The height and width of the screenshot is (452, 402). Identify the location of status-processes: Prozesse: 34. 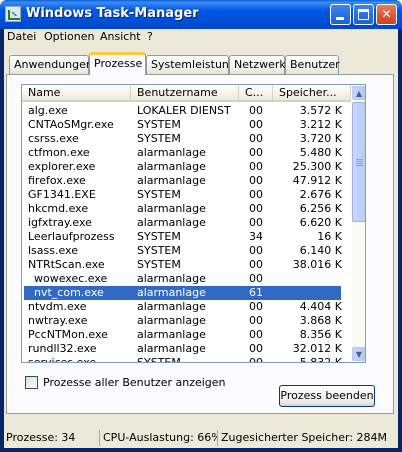
(52, 438).